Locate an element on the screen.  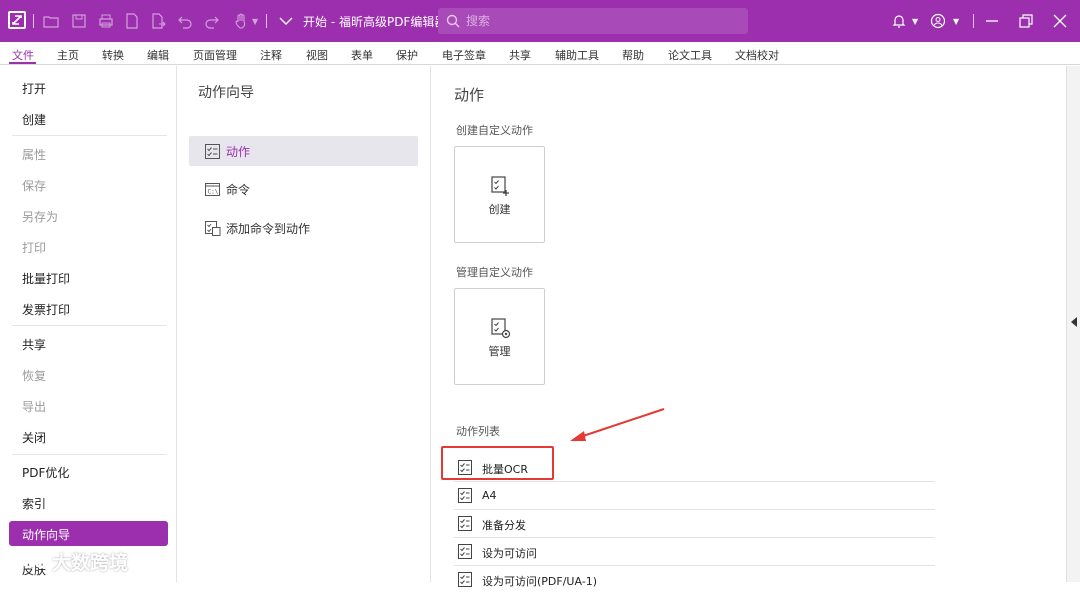
action-name: A4 is located at coordinates (489, 495).